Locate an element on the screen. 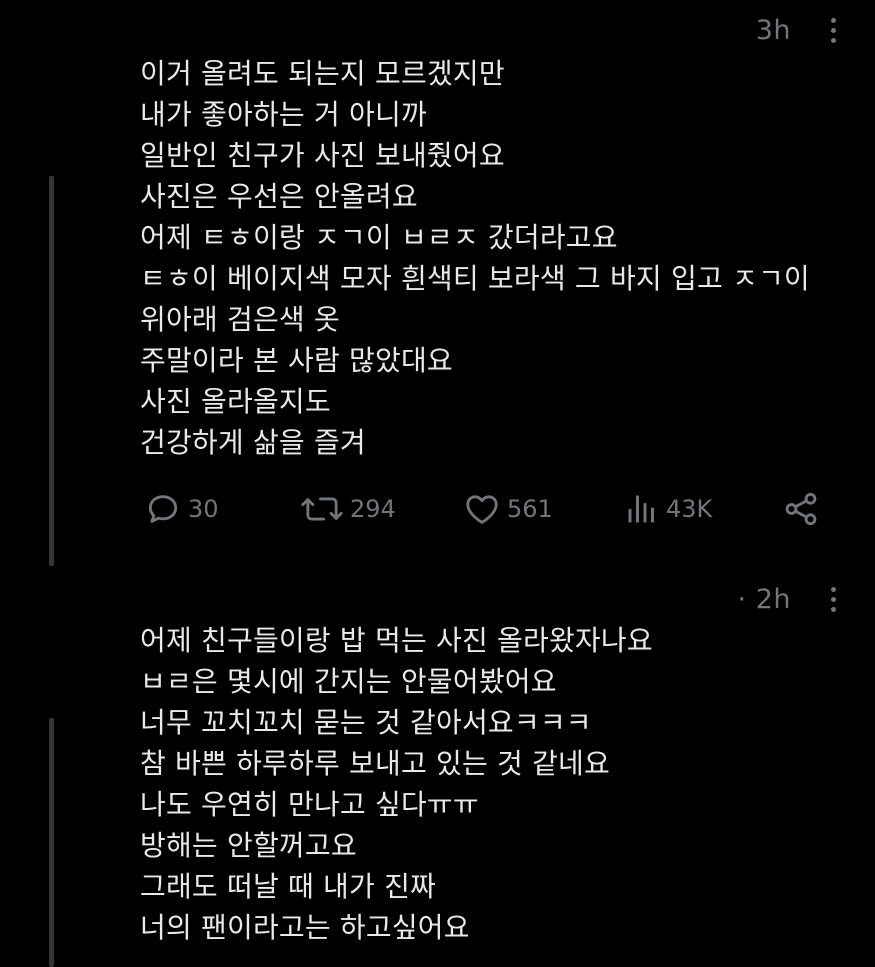 Image resolution: width=875 pixels, height=967 pixels. post-1-meta: 3h is located at coordinates (815, 30).